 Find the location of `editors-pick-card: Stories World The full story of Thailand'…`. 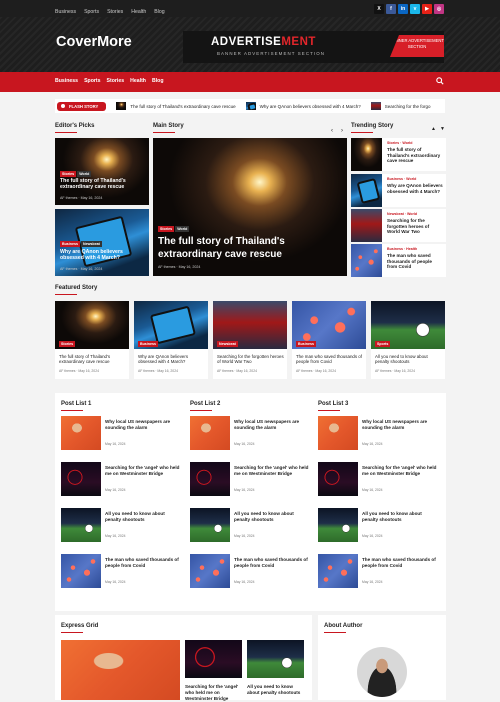

editors-pick-card: Stories World The full story of Thailand'… is located at coordinates (102, 171).